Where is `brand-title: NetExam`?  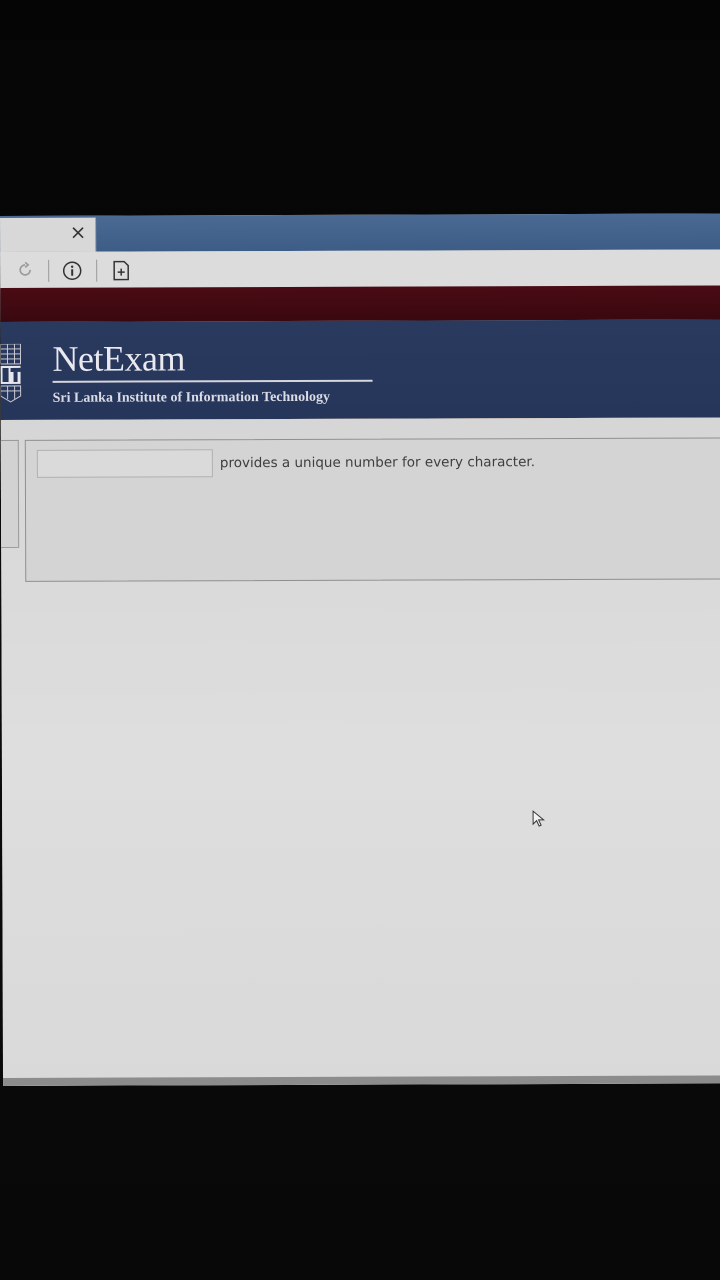 brand-title: NetExam is located at coordinates (119, 358).